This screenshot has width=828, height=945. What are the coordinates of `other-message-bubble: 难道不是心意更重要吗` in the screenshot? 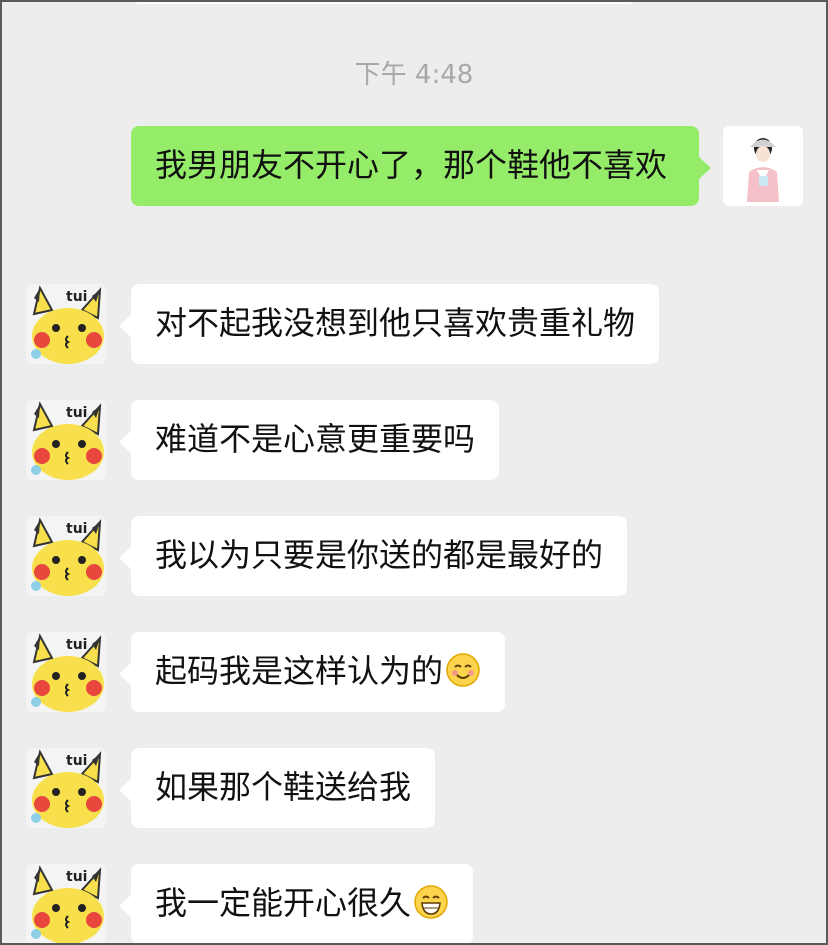 It's located at (309, 440).